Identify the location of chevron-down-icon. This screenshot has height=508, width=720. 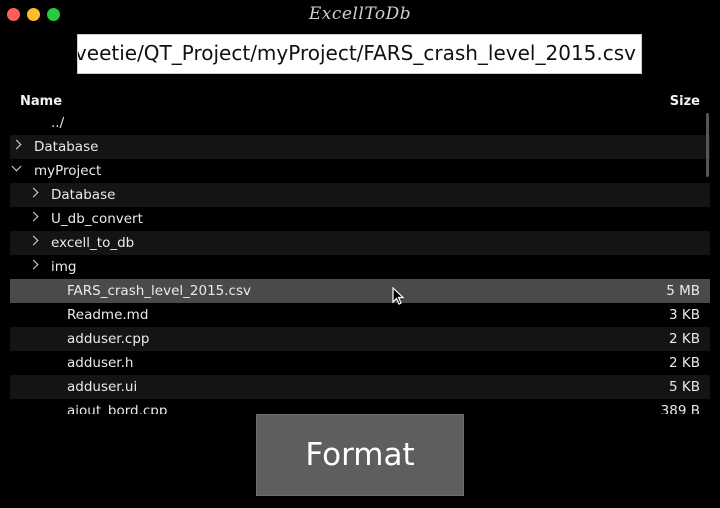
(16, 166).